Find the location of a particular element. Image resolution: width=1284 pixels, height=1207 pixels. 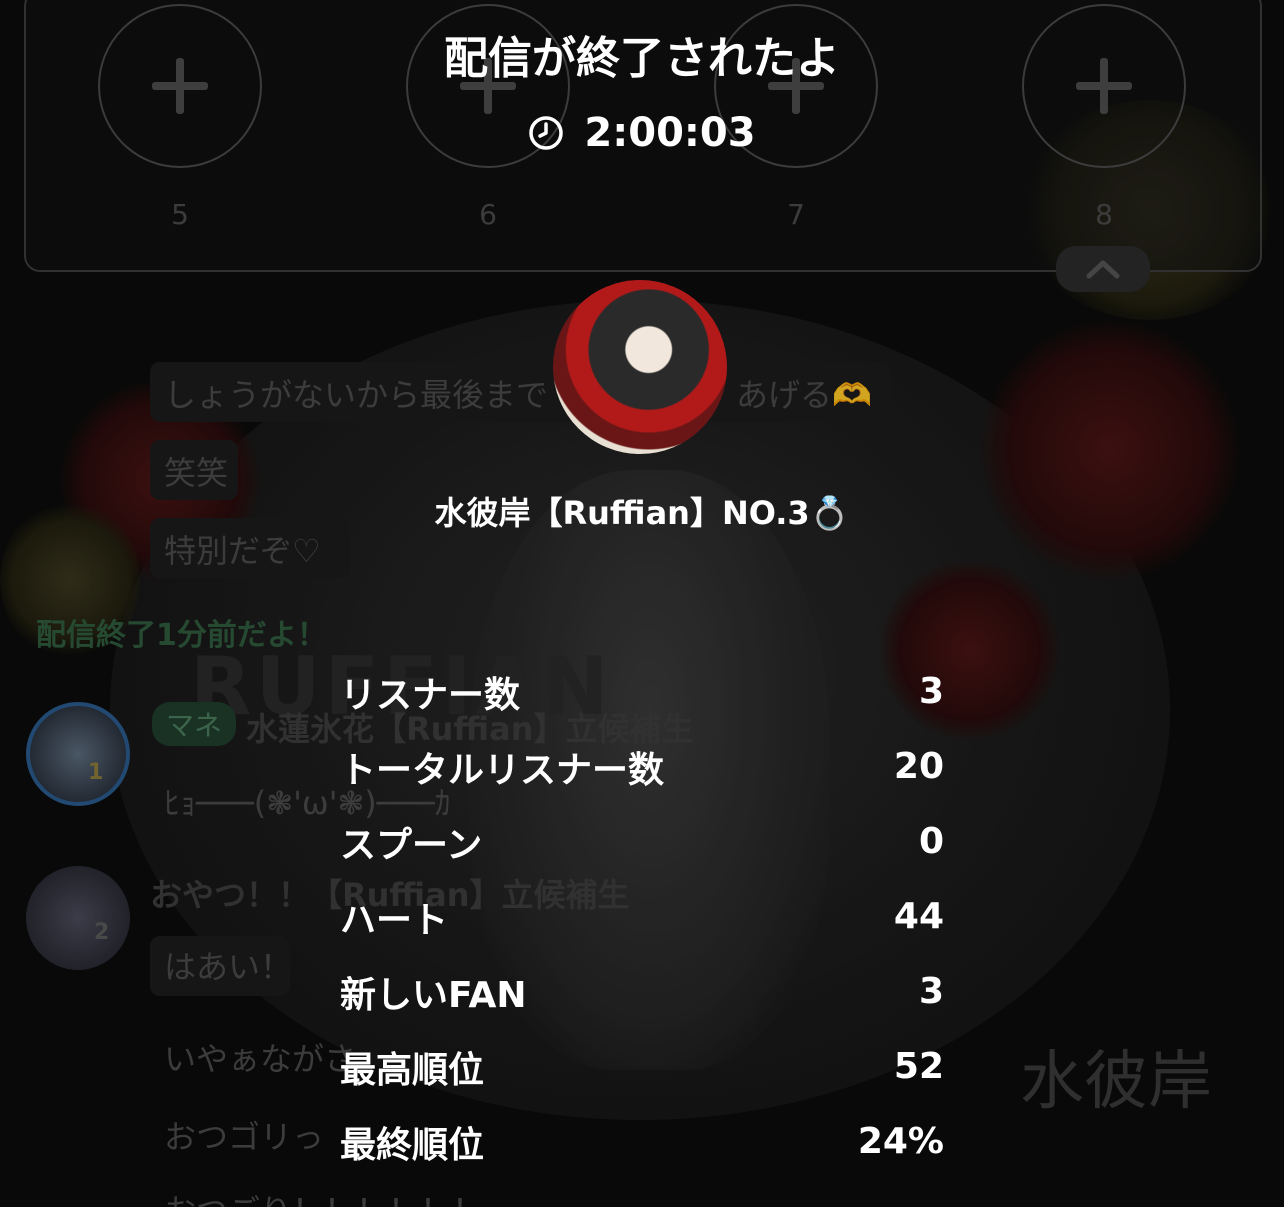

stat-label: ハート is located at coordinates (394, 920).